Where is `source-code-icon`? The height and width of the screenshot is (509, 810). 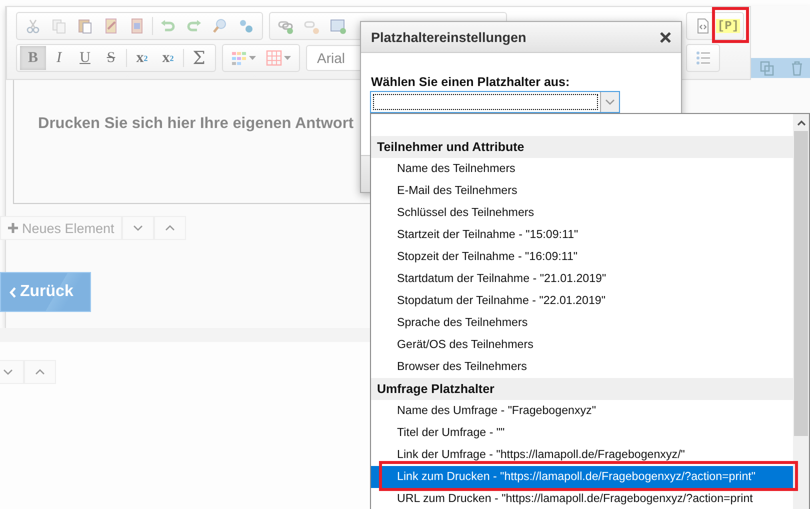 source-code-icon is located at coordinates (703, 26).